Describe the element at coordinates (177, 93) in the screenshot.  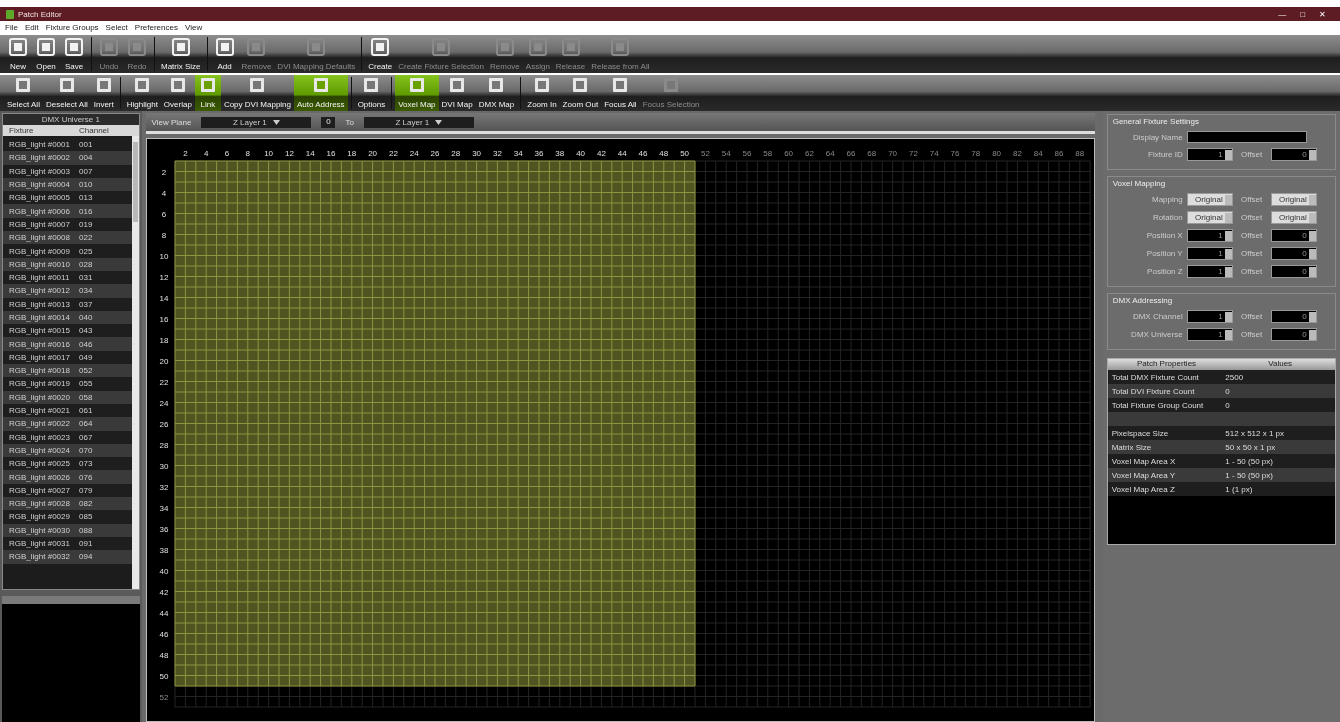
I see `toolbar-button: Overlap` at that location.